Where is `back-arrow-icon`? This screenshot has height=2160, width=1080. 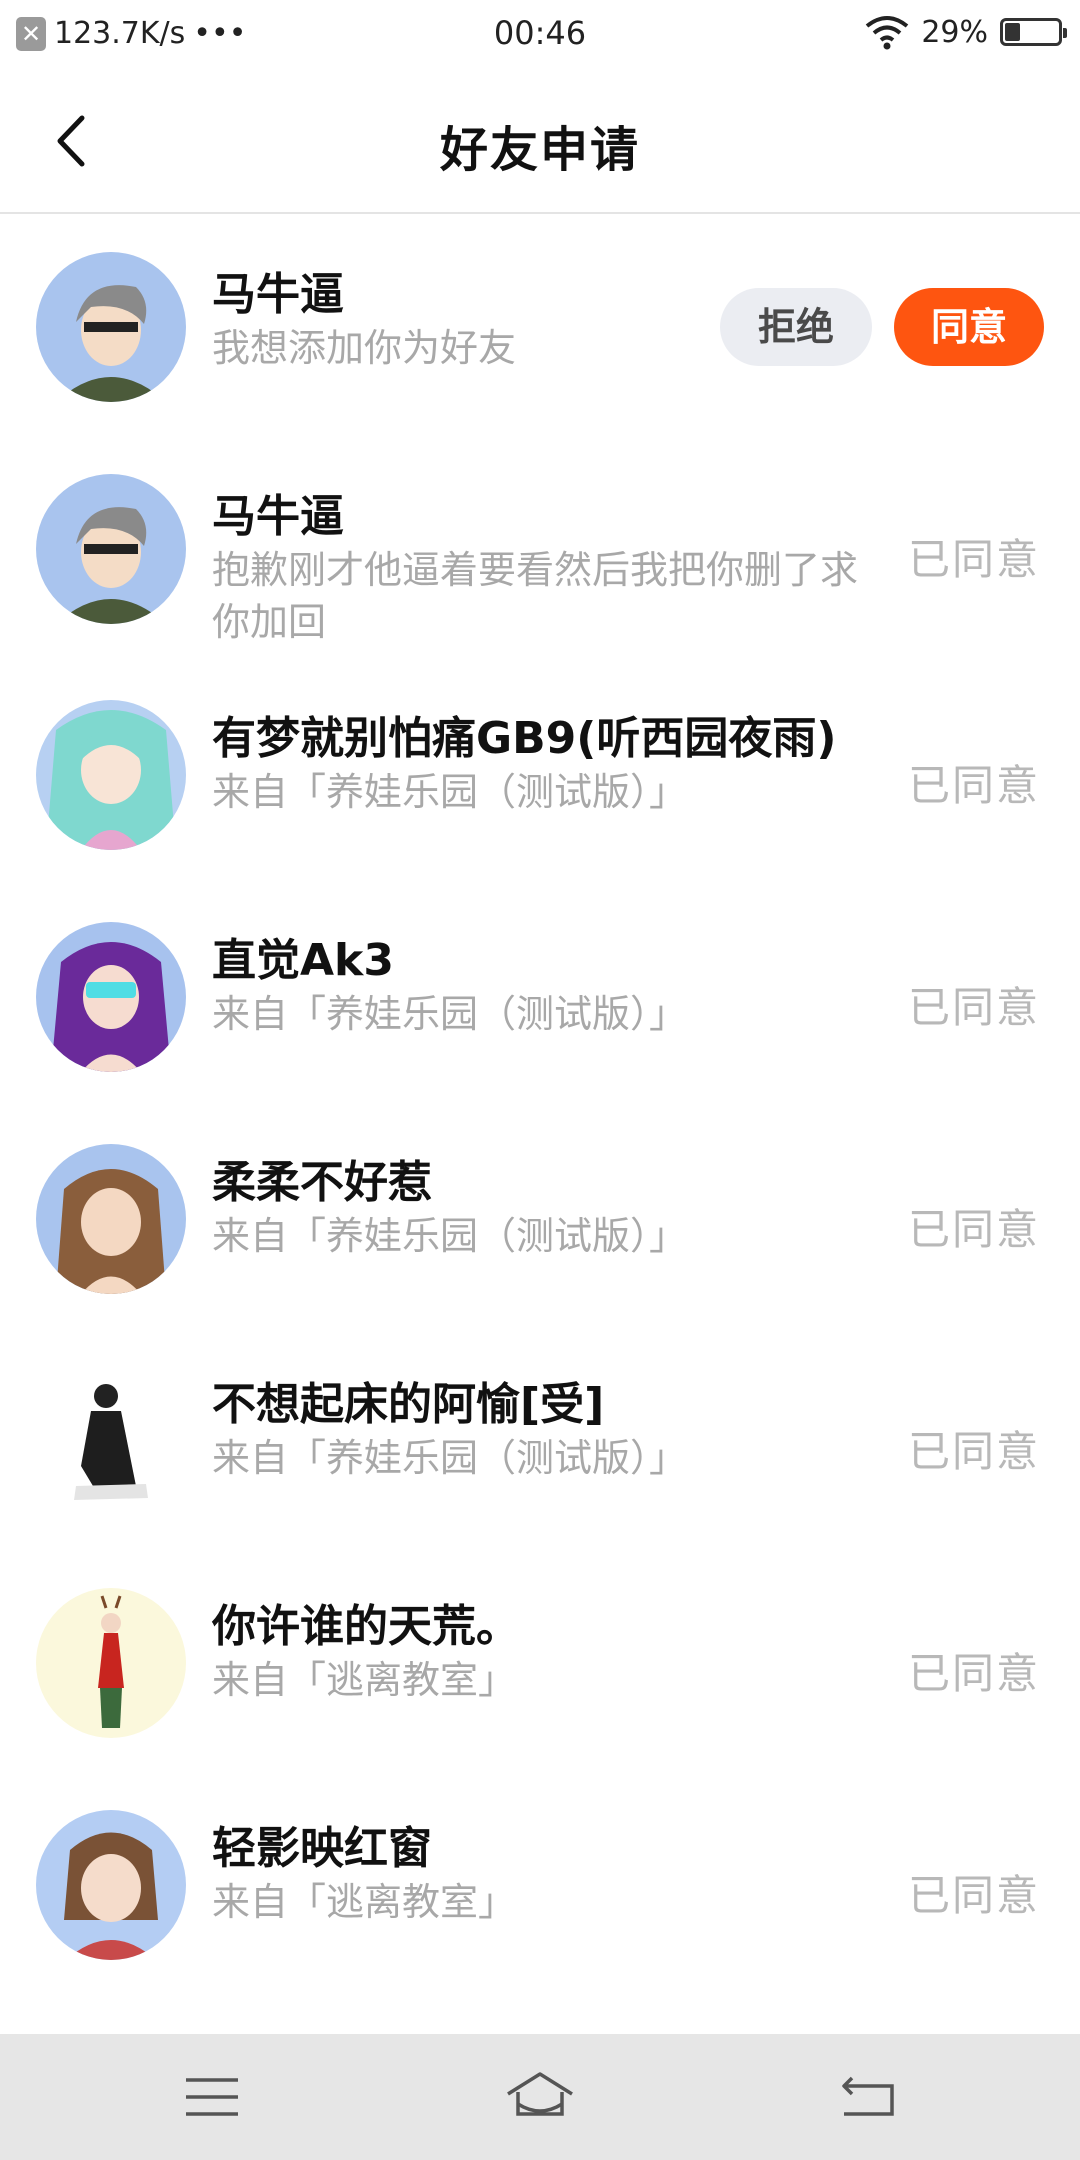 back-arrow-icon is located at coordinates (868, 2096).